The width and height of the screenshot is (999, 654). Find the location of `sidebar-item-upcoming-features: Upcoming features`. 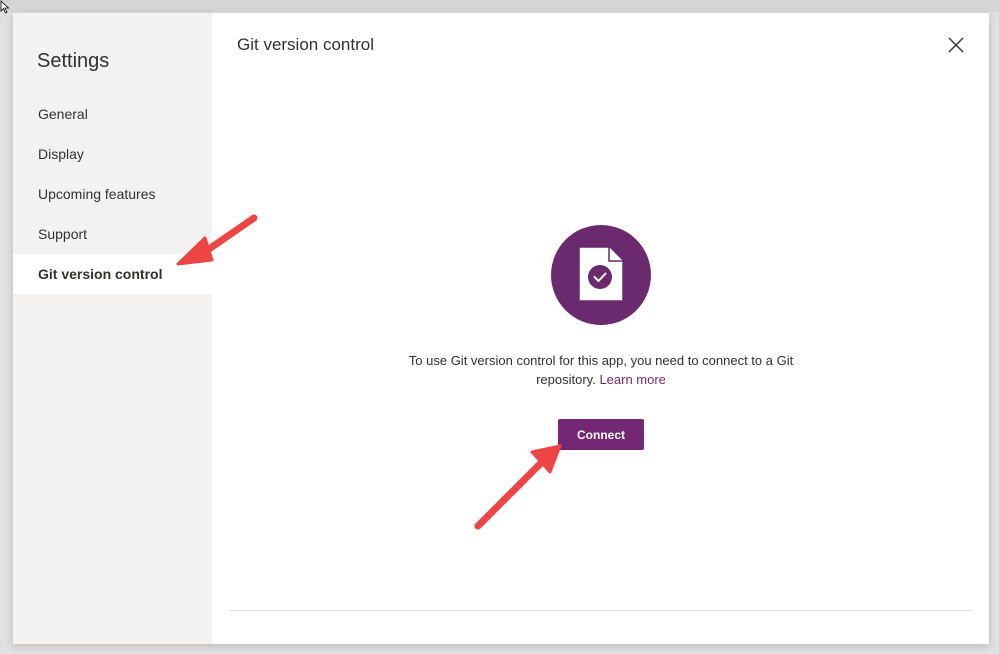

sidebar-item-upcoming-features: Upcoming features is located at coordinates (112, 194).